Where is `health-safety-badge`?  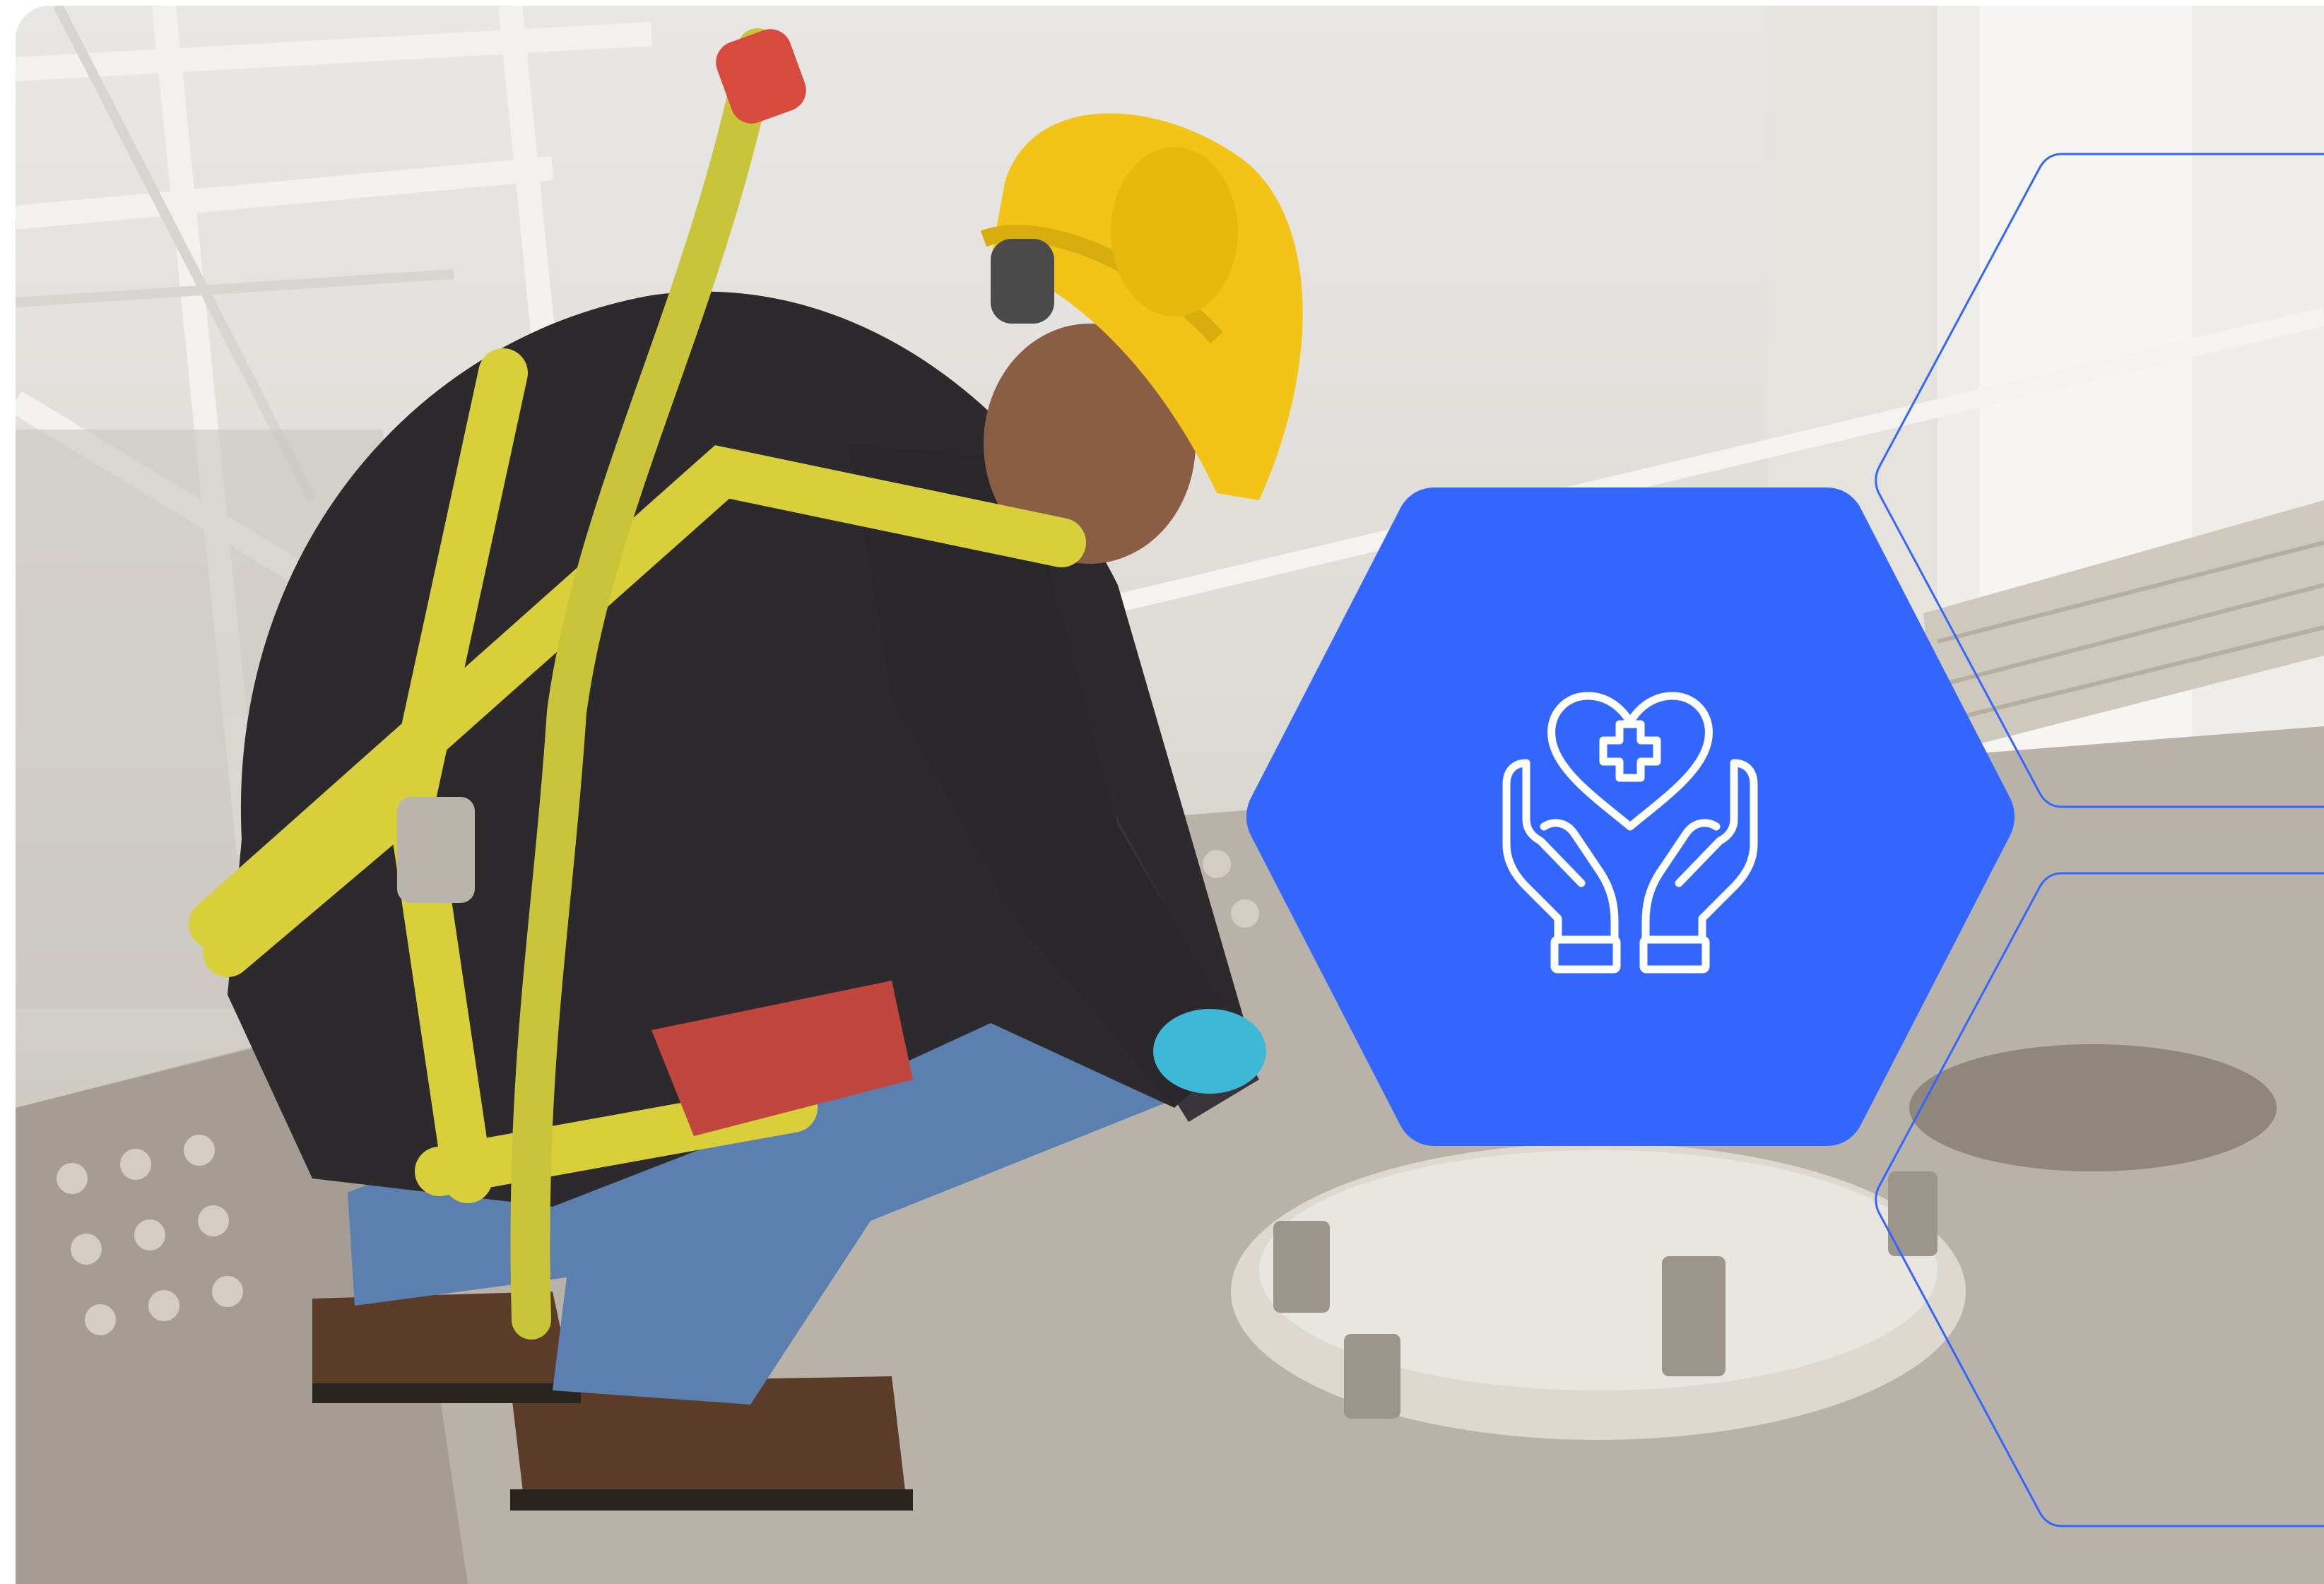 health-safety-badge is located at coordinates (1631, 816).